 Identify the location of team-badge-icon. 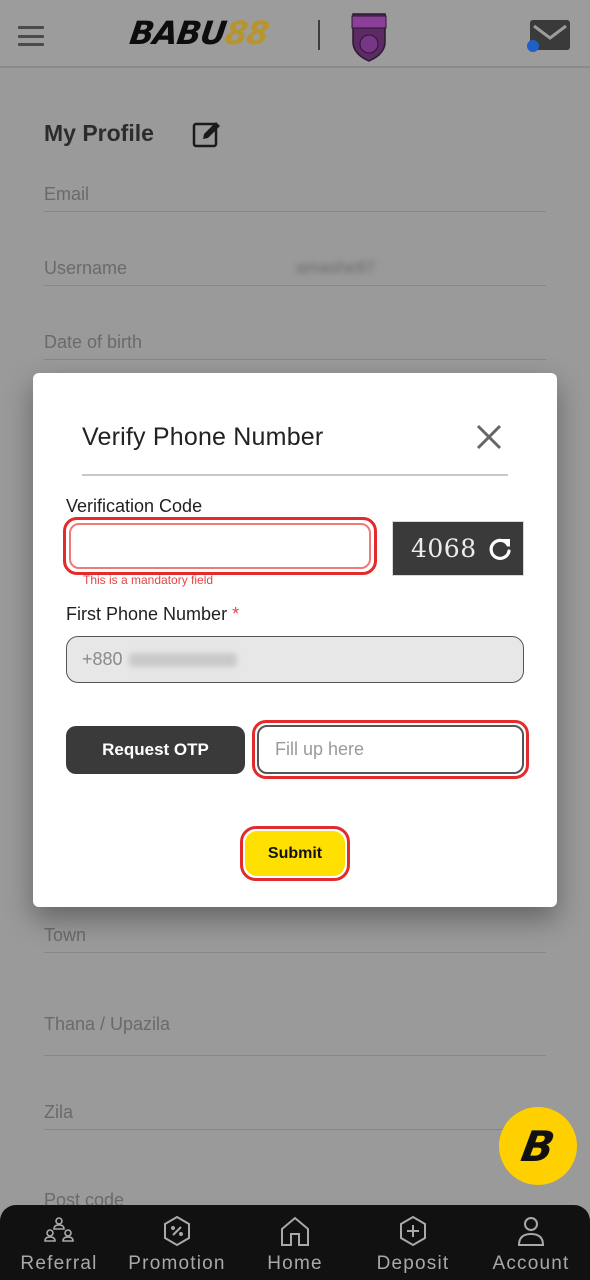
(369, 37).